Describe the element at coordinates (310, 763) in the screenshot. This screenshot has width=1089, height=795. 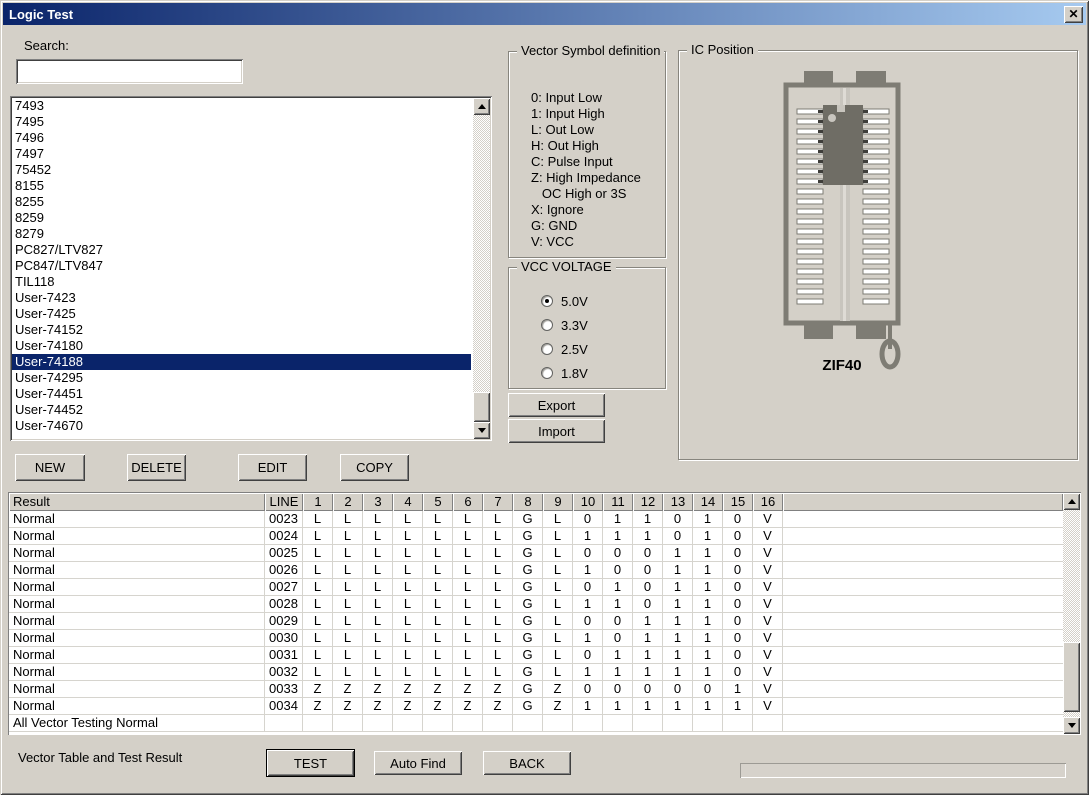
I see `test-button: TEST` at that location.